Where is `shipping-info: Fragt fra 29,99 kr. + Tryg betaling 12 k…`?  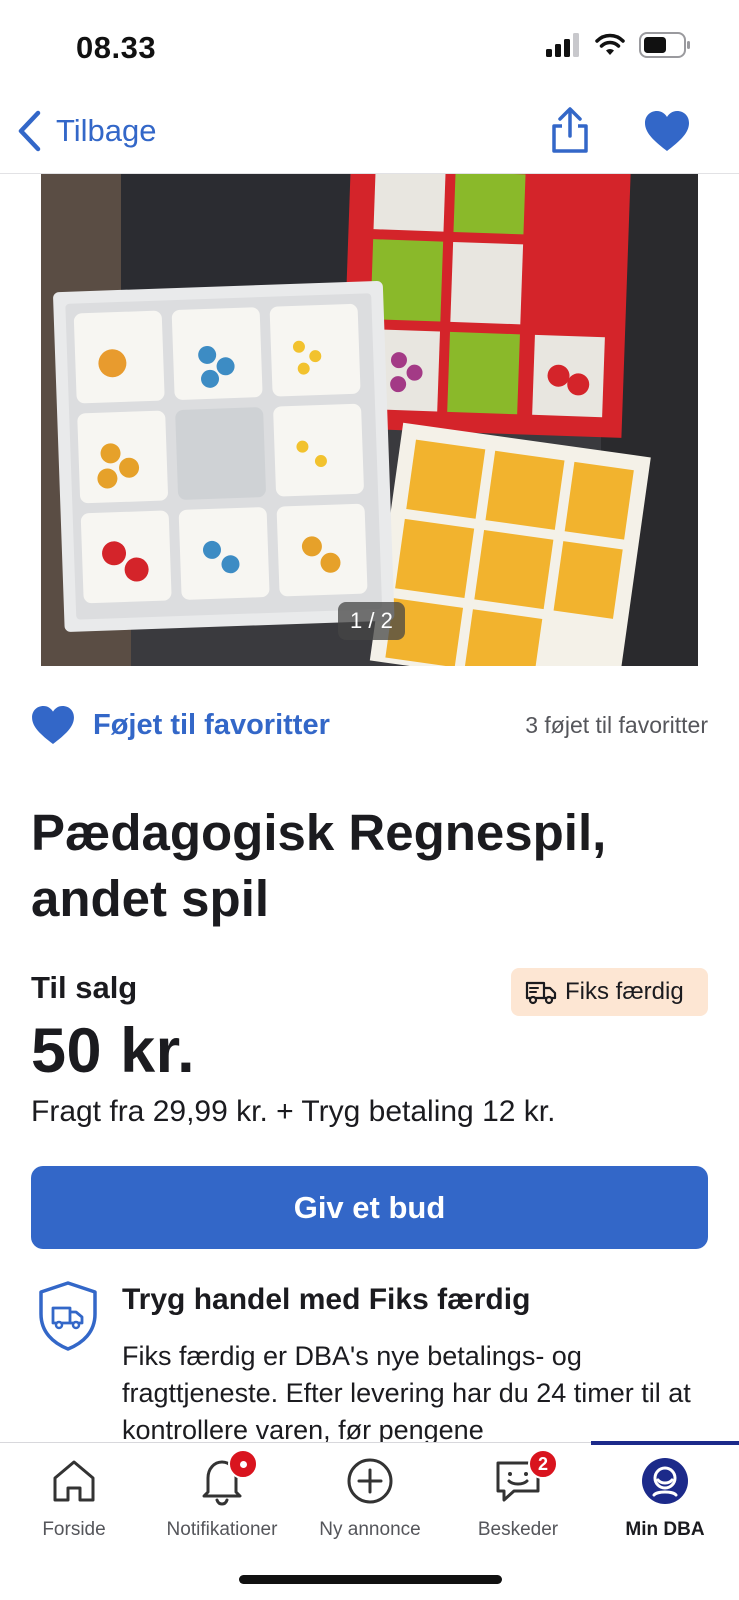
shipping-info: Fragt fra 29,99 kr. + Tryg betaling 12 k… is located at coordinates (293, 1111).